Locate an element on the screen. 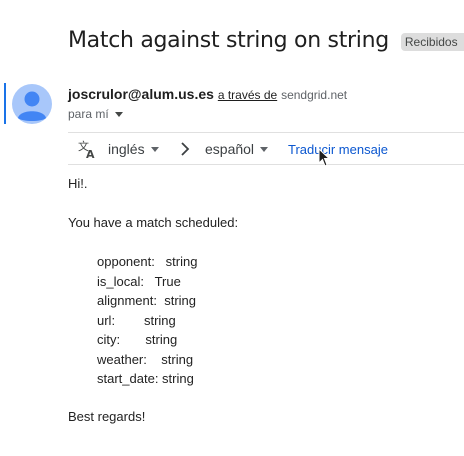 This screenshot has height=456, width=464. source-language-select: inglés is located at coordinates (133, 149).